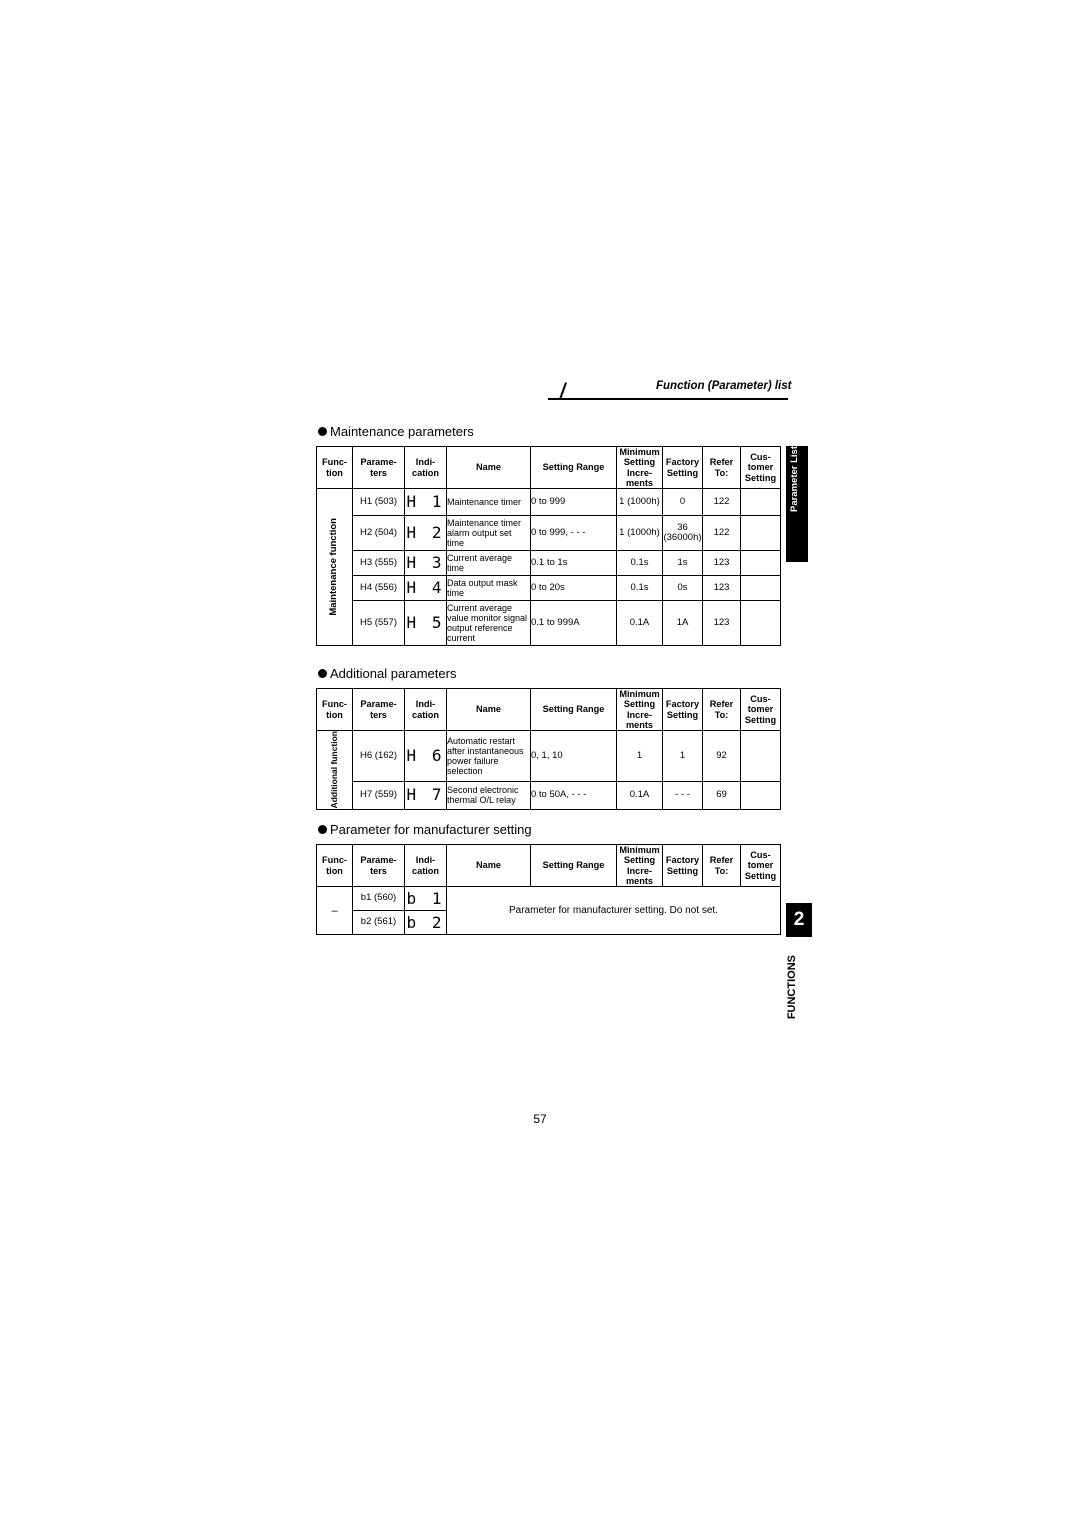 This screenshot has height=1527, width=1080. What do you see at coordinates (573, 563) in the screenshot?
I see `cell-setting-range: 0.1 to 1s` at bounding box center [573, 563].